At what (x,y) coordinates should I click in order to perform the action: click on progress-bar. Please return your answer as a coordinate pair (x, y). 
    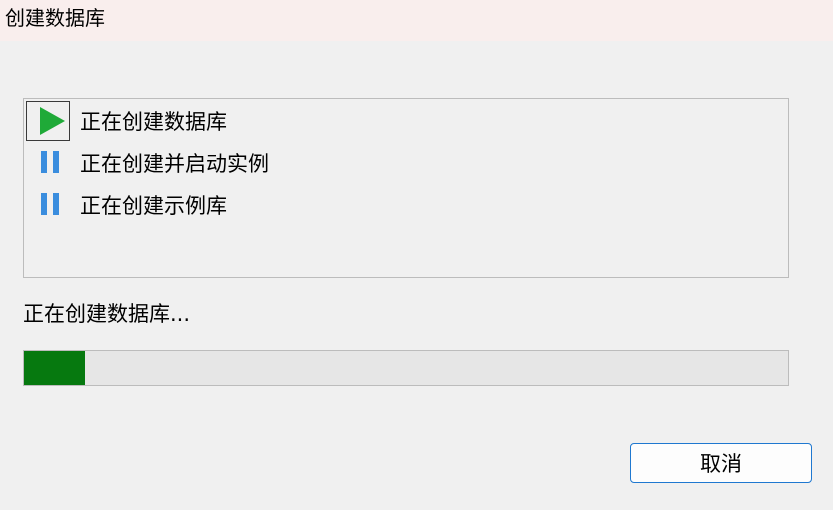
    Looking at the image, I should click on (406, 368).